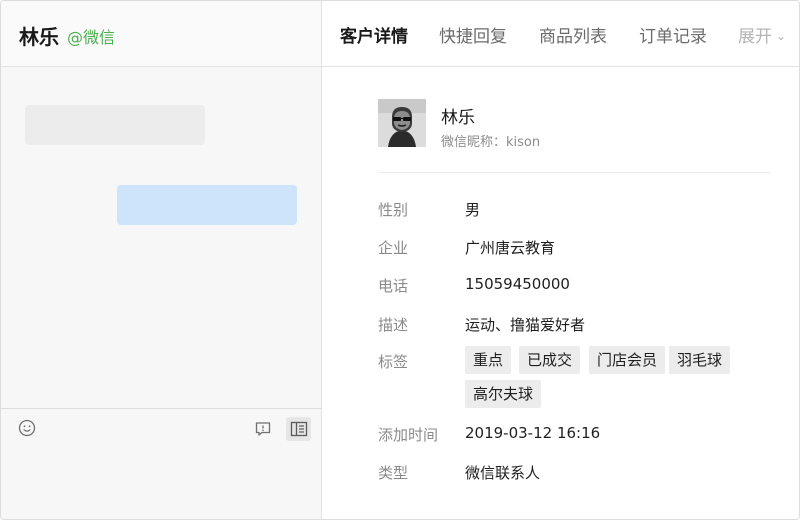 This screenshot has height=520, width=800. What do you see at coordinates (700, 360) in the screenshot?
I see `tag-item: 羽毛球` at bounding box center [700, 360].